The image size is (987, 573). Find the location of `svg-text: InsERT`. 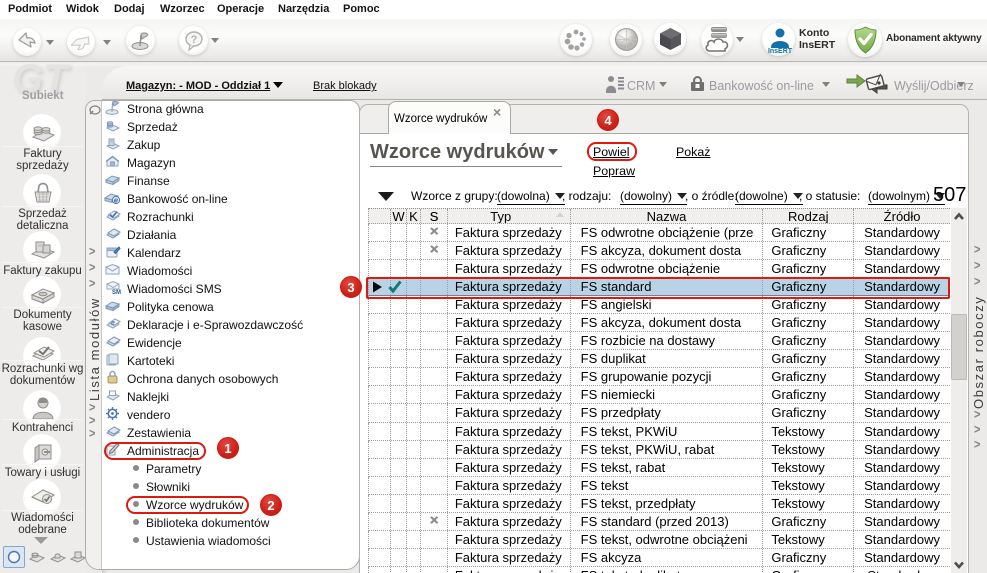

svg-text: InsERT is located at coordinates (780, 51).